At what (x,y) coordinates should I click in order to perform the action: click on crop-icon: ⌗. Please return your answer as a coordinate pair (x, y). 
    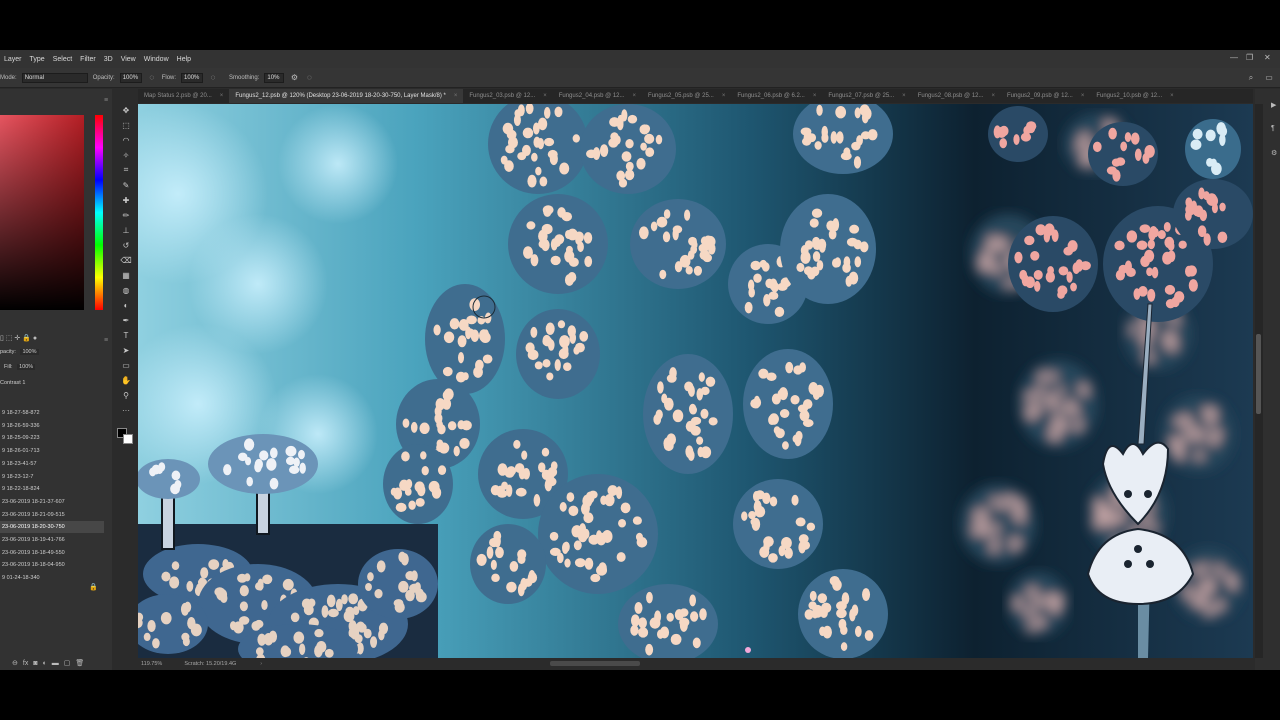
    Looking at the image, I should click on (126, 170).